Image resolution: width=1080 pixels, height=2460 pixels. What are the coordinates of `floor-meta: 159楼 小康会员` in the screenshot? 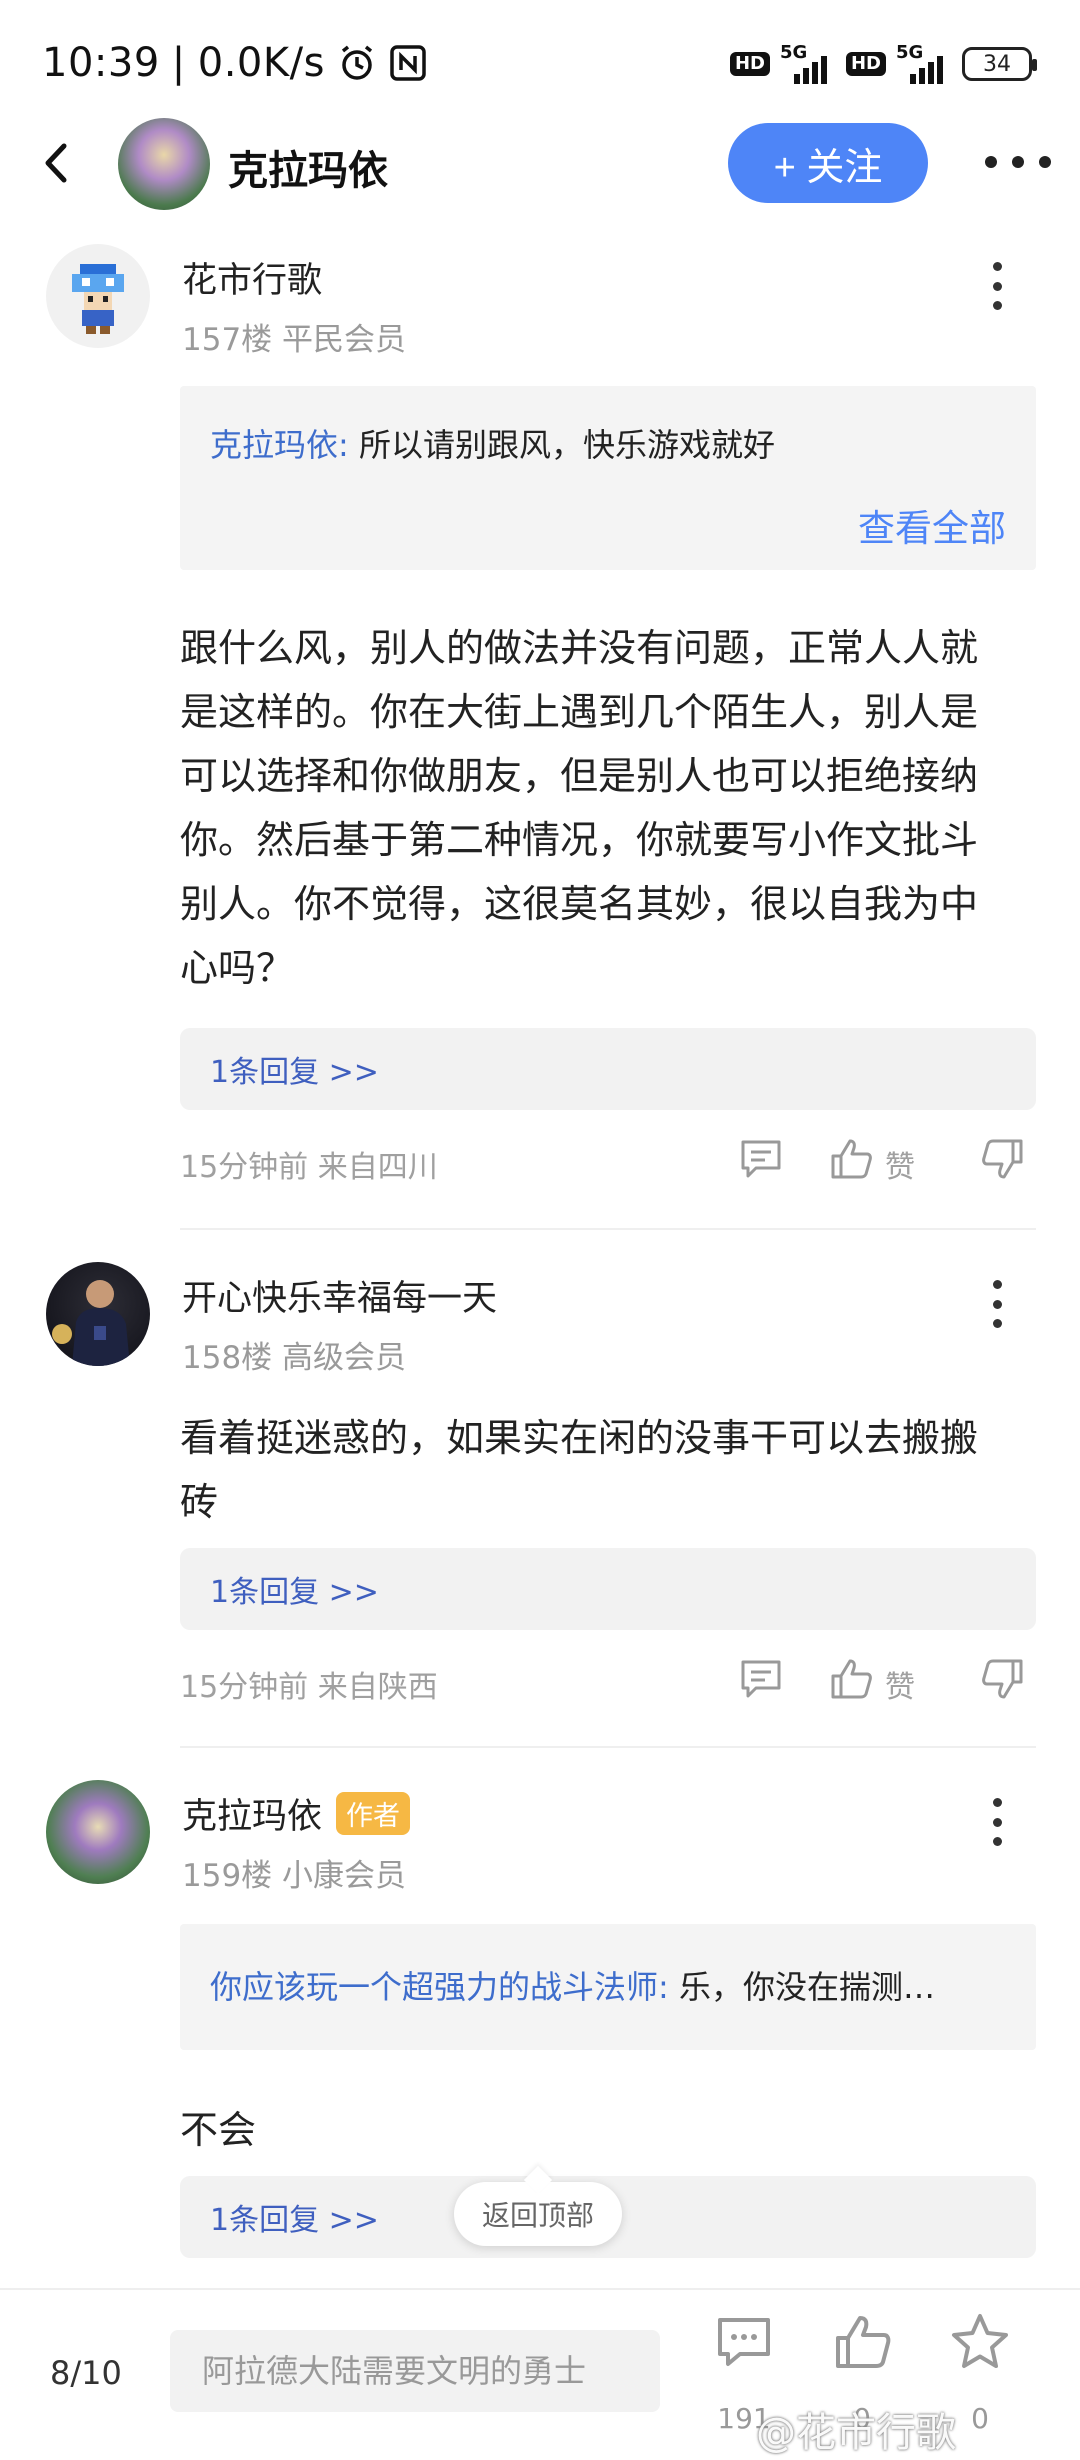 It's located at (294, 1876).